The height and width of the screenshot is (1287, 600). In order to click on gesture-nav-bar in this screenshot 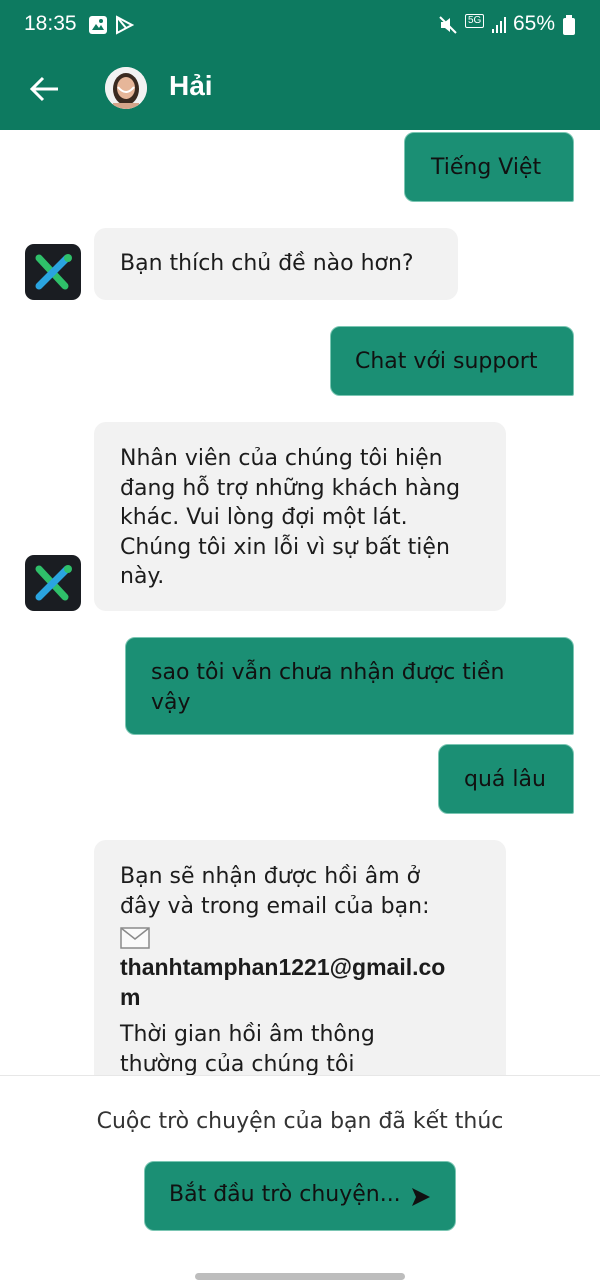, I will do `click(300, 1276)`.